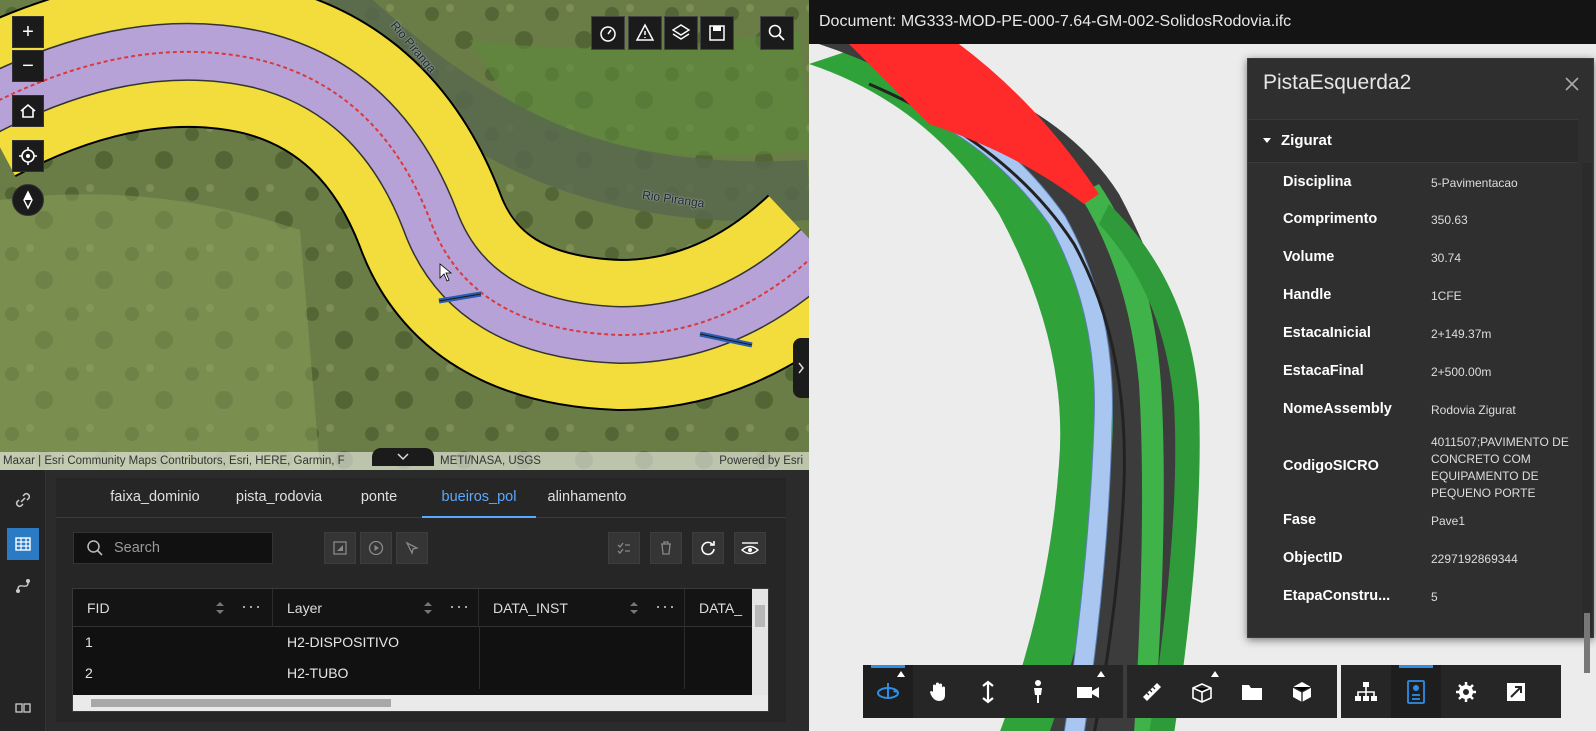 Image resolution: width=1596 pixels, height=731 pixels. I want to click on property-key: Handle, so click(1307, 295).